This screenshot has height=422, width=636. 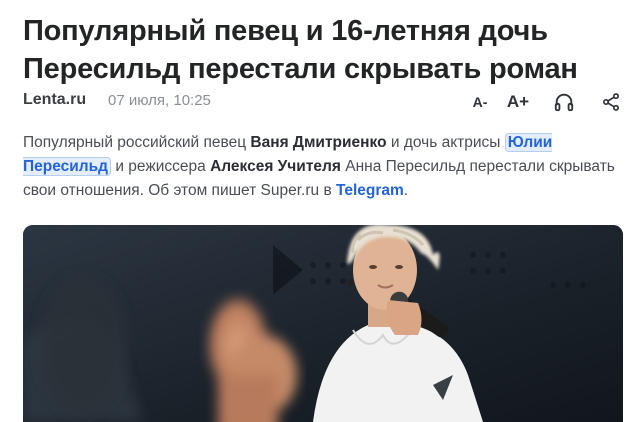 What do you see at coordinates (406, 190) in the screenshot?
I see `lead-text-5: .` at bounding box center [406, 190].